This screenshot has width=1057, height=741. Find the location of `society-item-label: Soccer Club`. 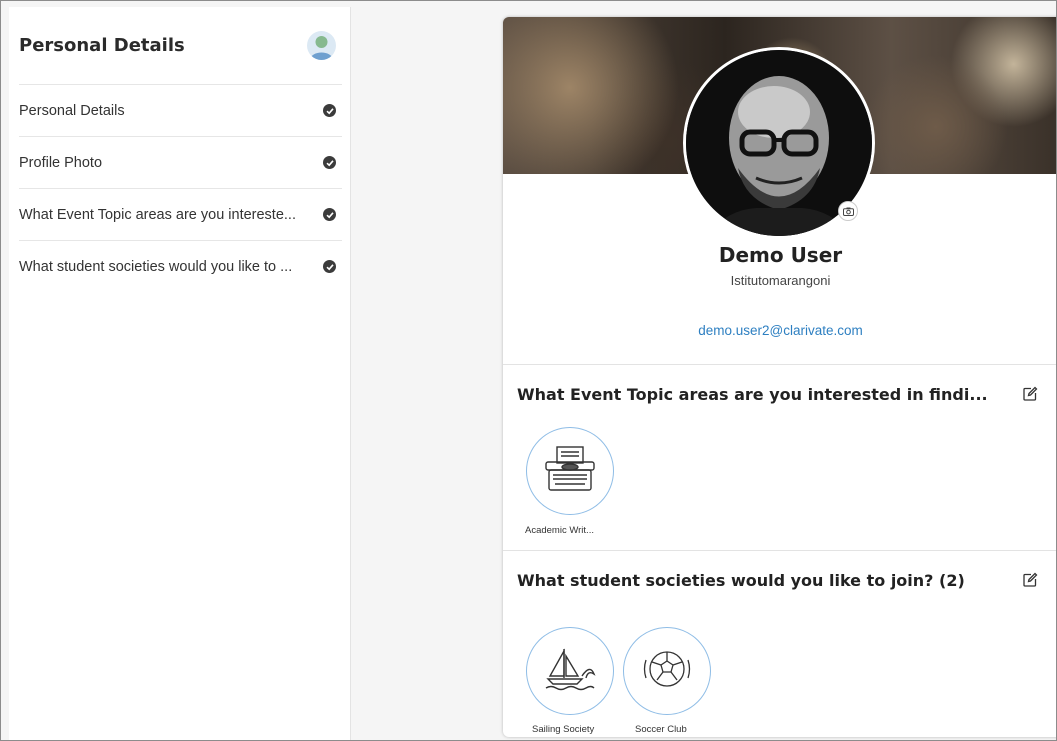

society-item-label: Soccer Club is located at coordinates (661, 729).